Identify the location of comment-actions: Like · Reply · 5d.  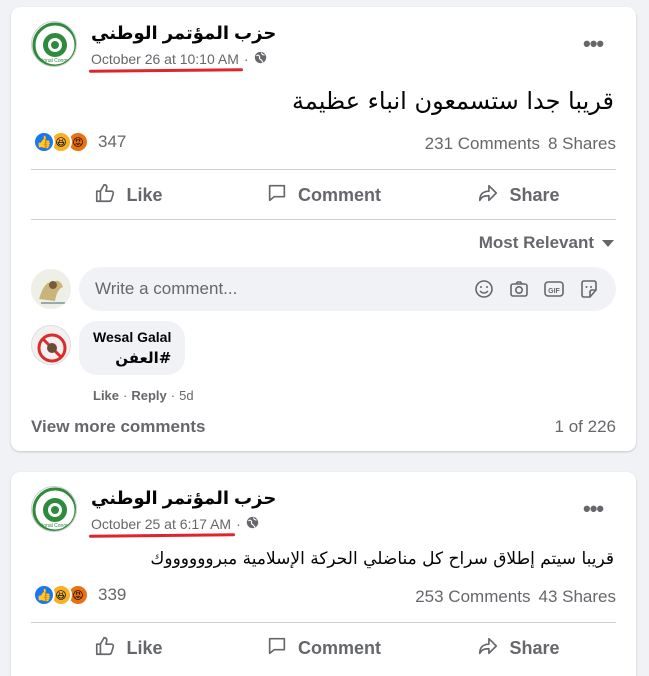
(143, 395).